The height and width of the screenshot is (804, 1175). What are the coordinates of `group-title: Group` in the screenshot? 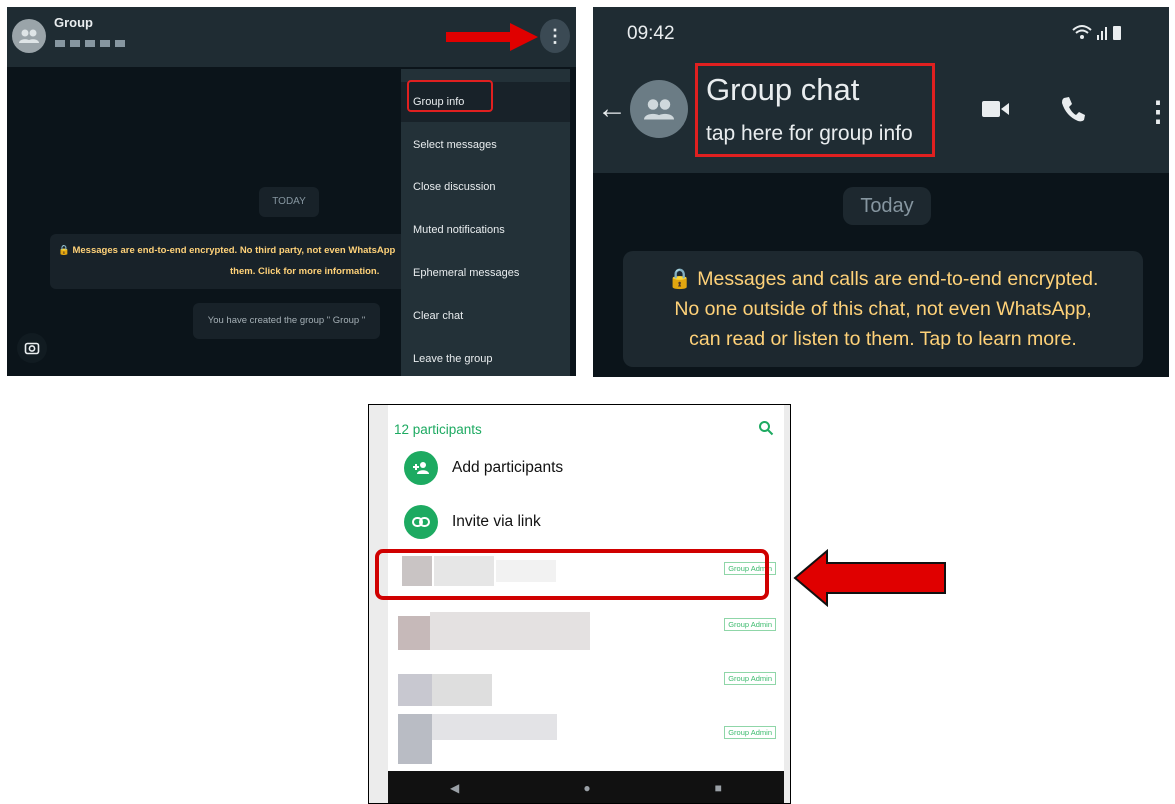 It's located at (73, 22).